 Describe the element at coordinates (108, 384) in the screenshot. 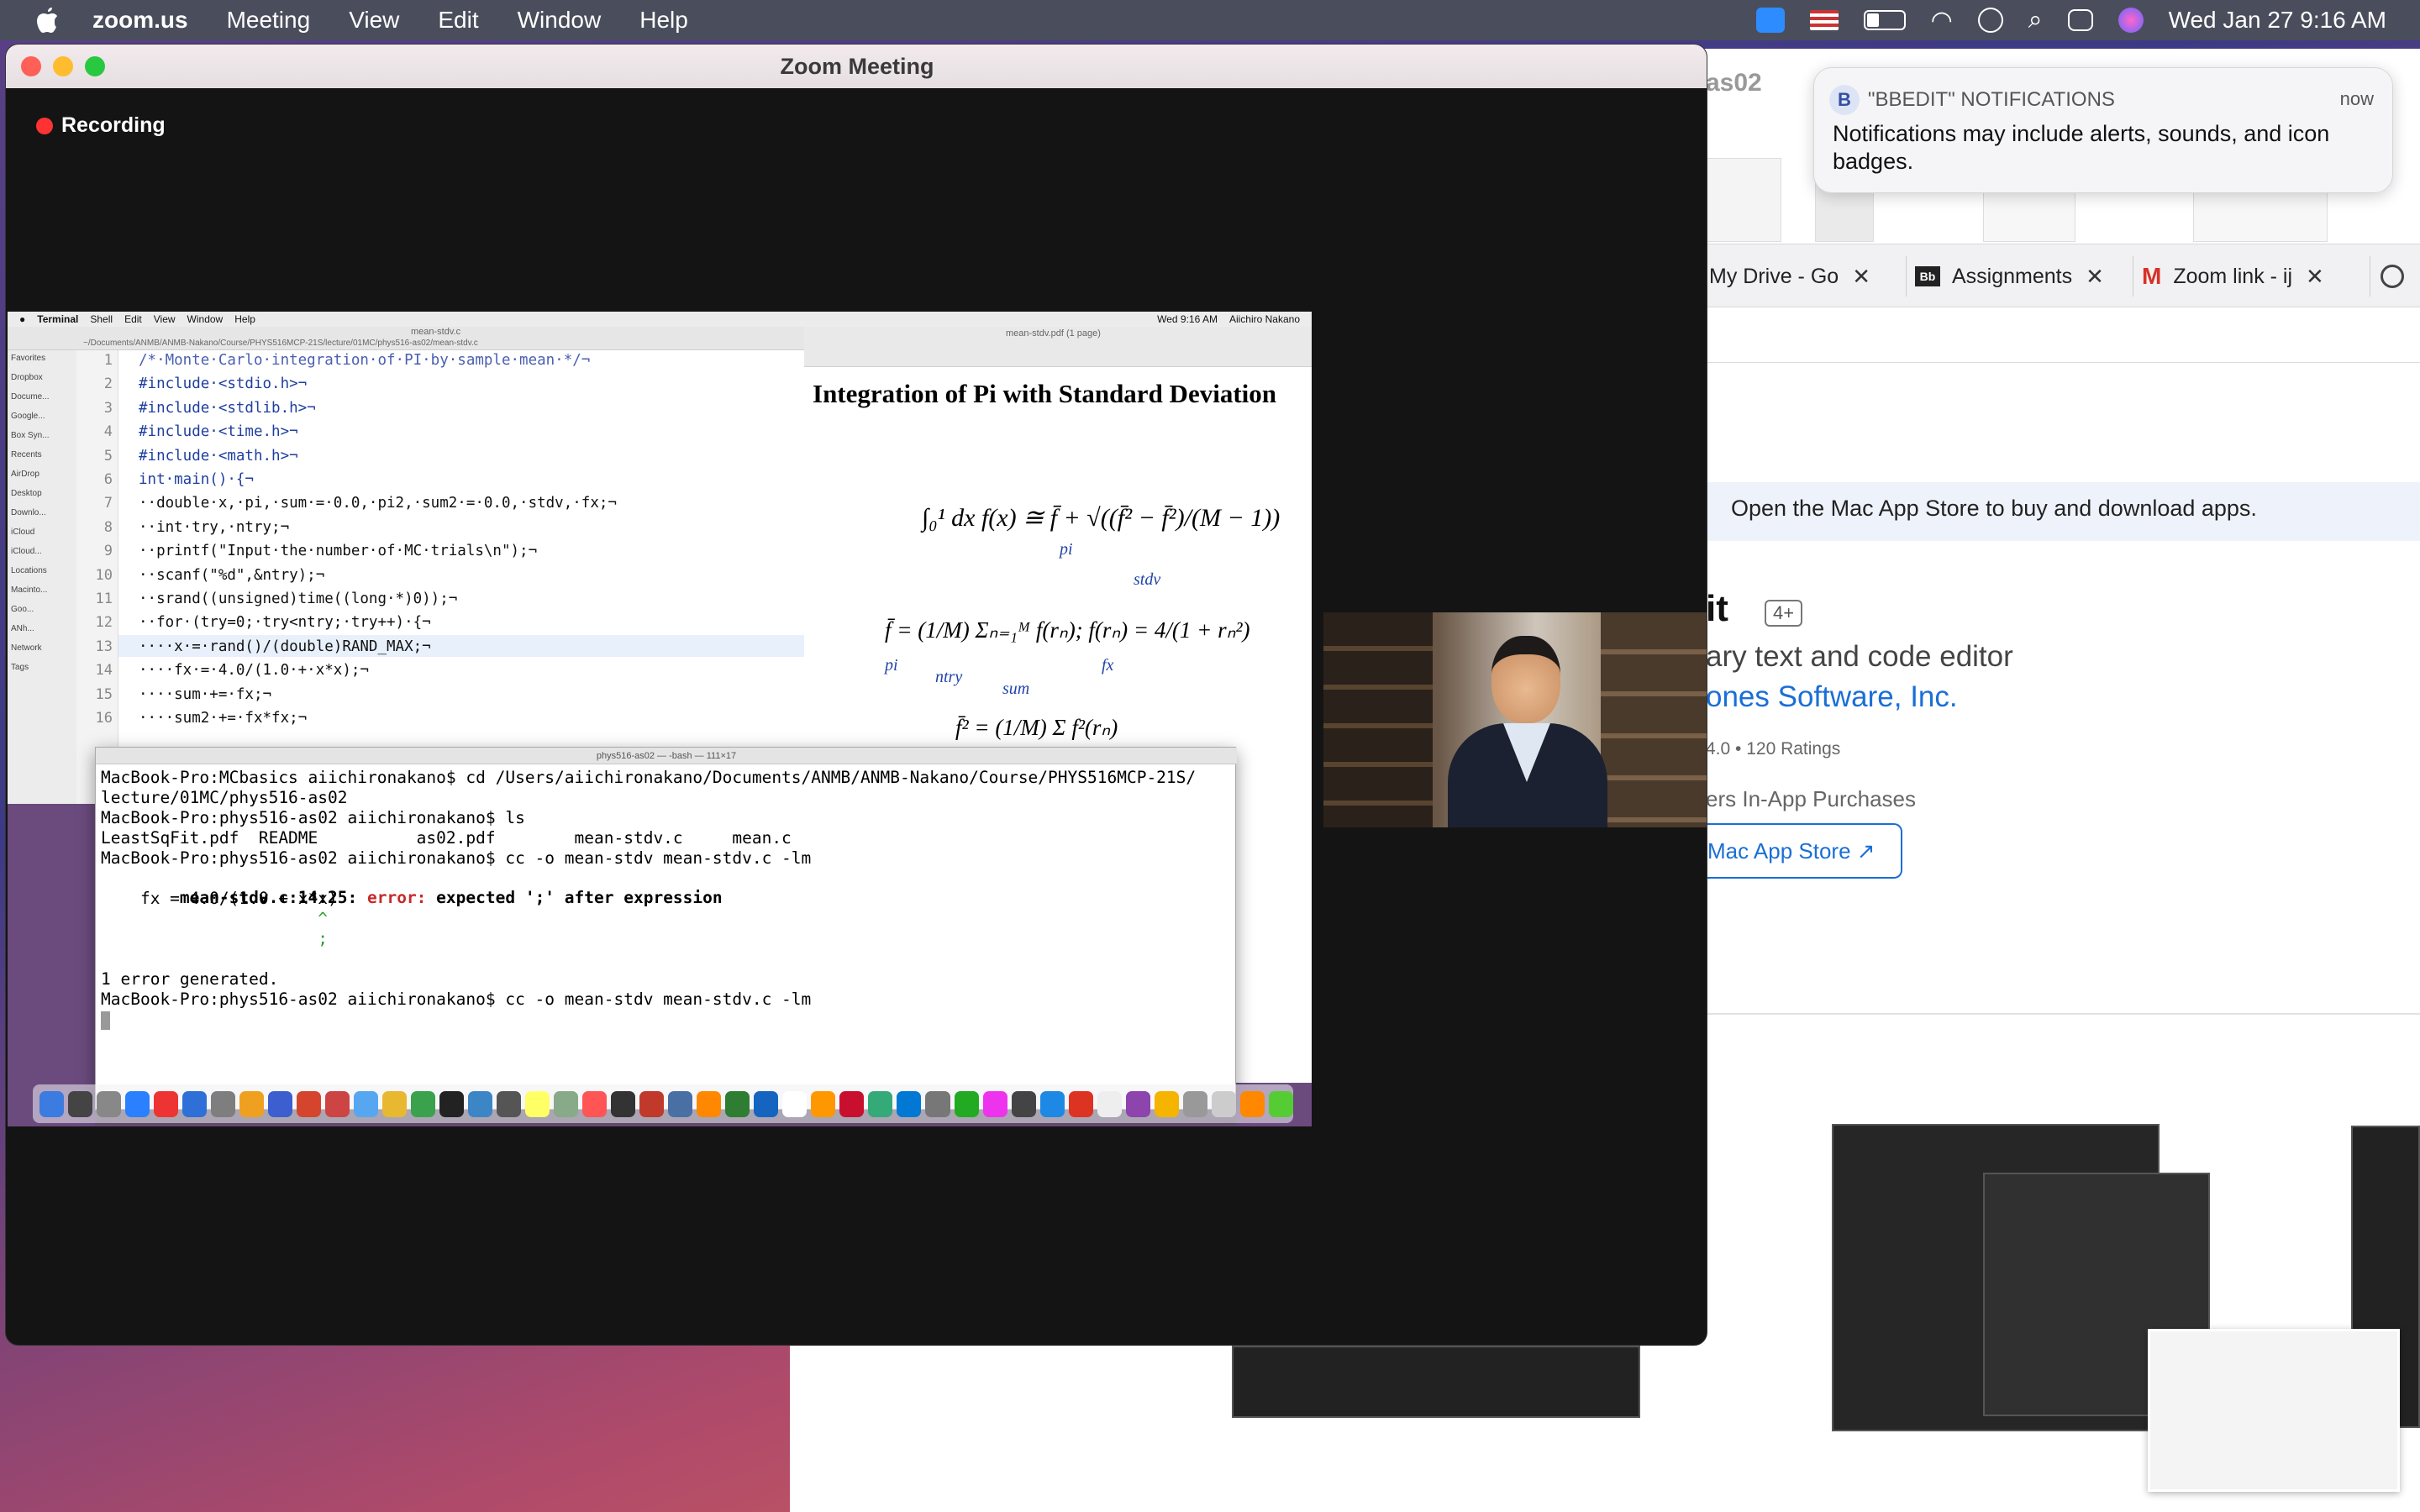

I see `line-number: 2` at that location.